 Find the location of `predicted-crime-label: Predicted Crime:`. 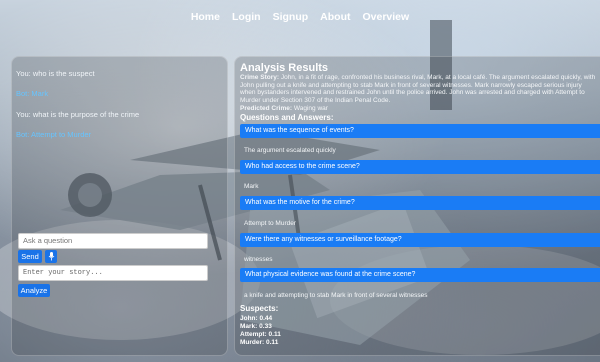

predicted-crime-label: Predicted Crime: is located at coordinates (266, 108).